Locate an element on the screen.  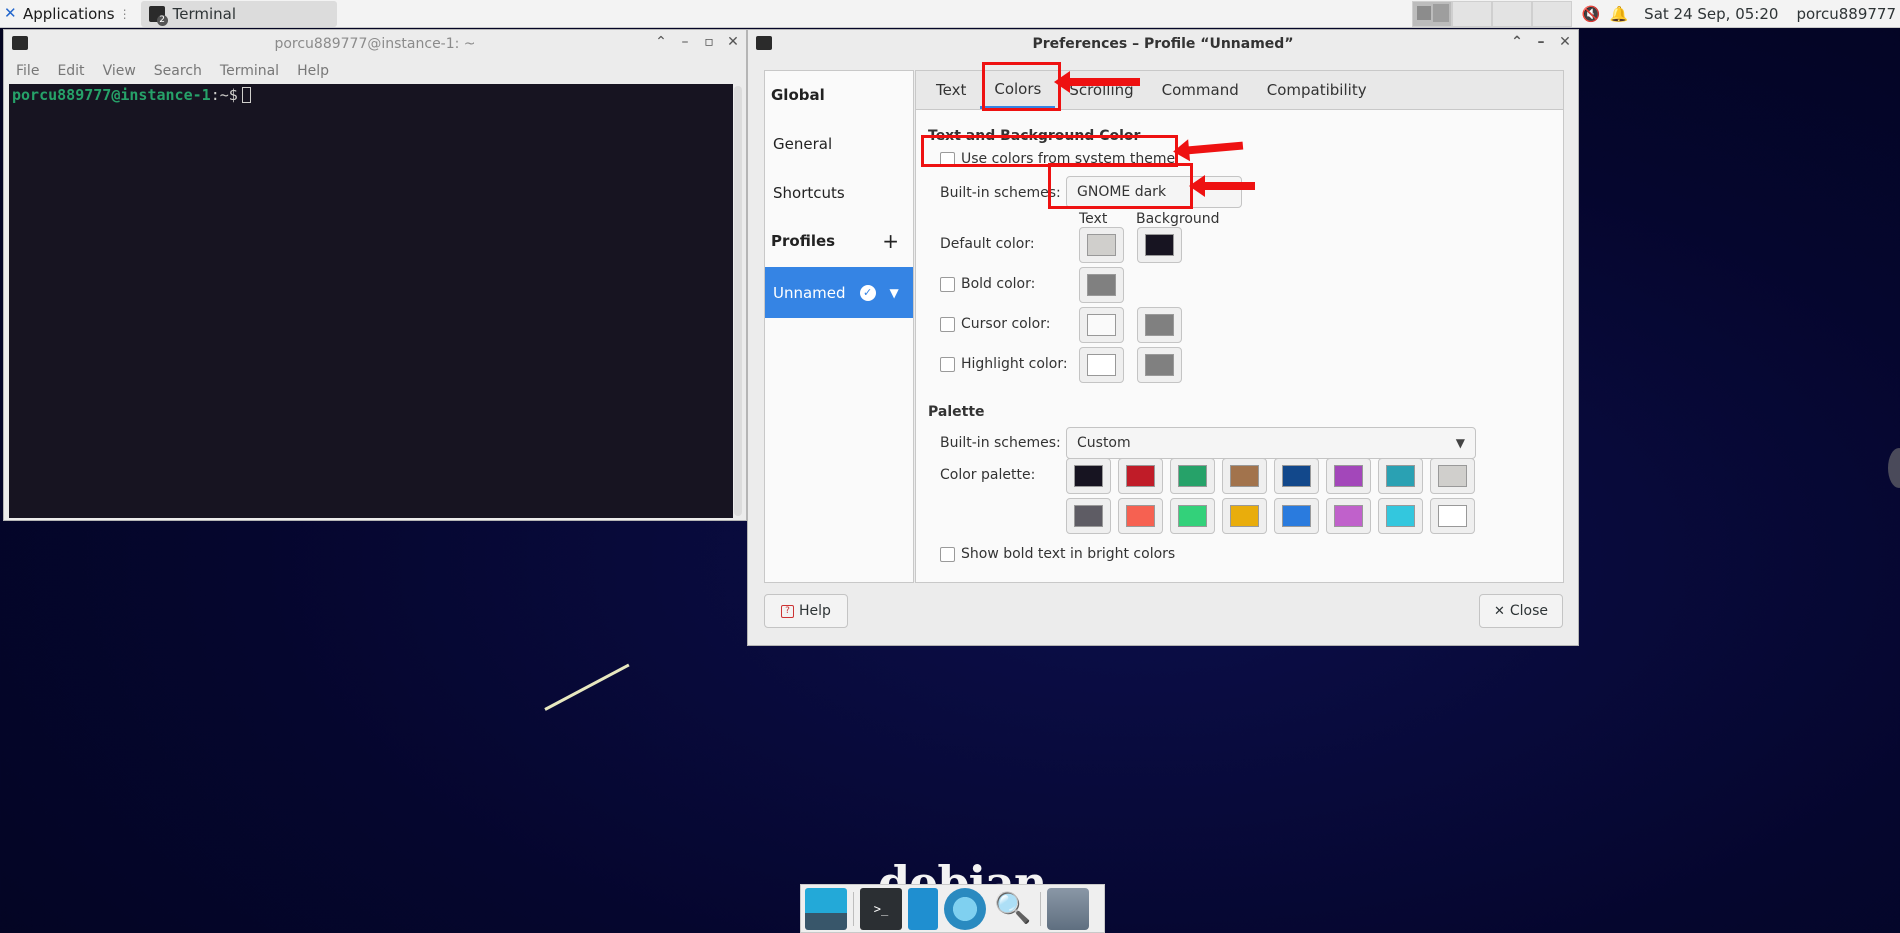
highlight-background-color-button is located at coordinates (1159, 365).